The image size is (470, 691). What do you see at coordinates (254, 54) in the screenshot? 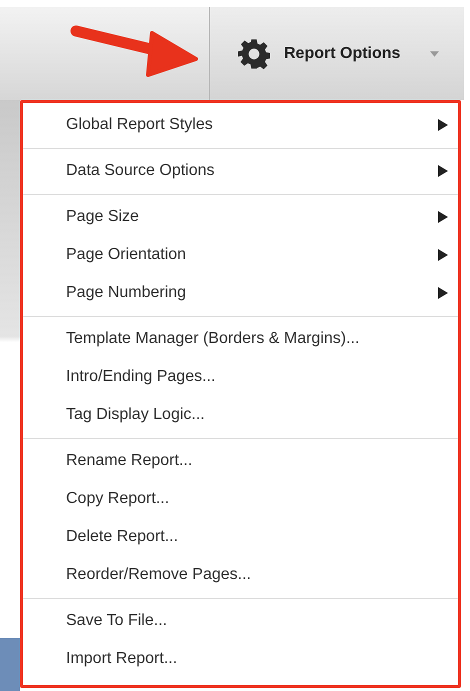
I see `gear-icon` at bounding box center [254, 54].